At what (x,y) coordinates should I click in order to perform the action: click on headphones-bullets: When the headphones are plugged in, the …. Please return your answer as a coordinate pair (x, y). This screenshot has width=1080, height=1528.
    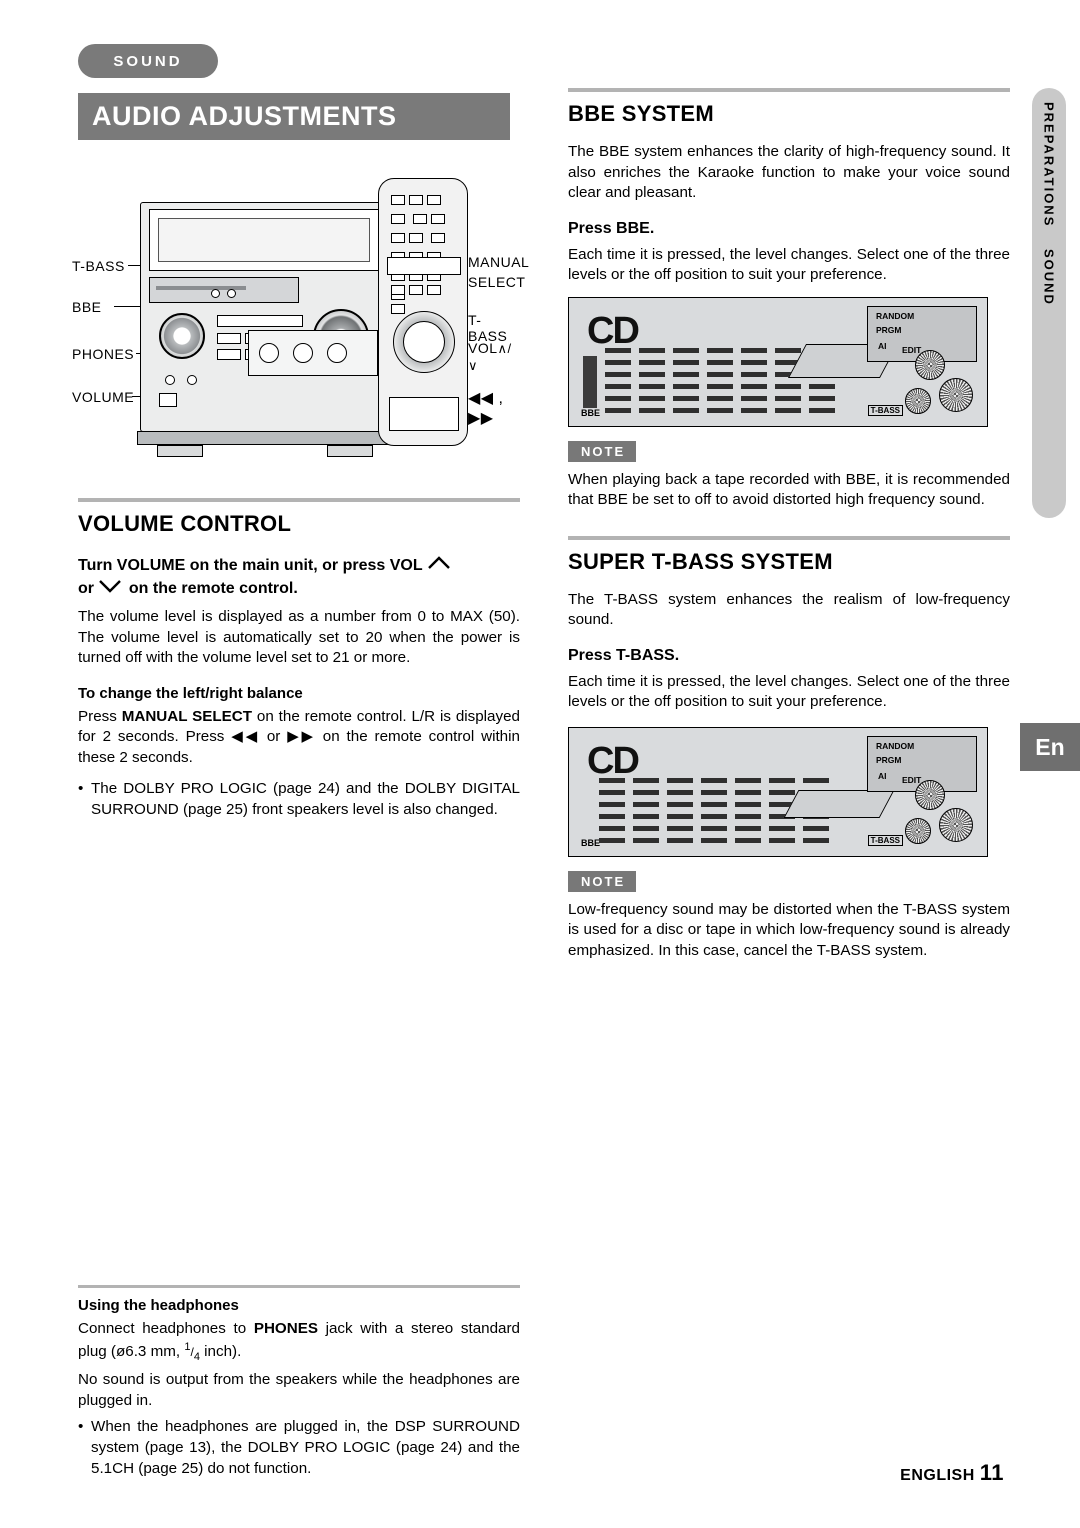
    Looking at the image, I should click on (299, 1448).